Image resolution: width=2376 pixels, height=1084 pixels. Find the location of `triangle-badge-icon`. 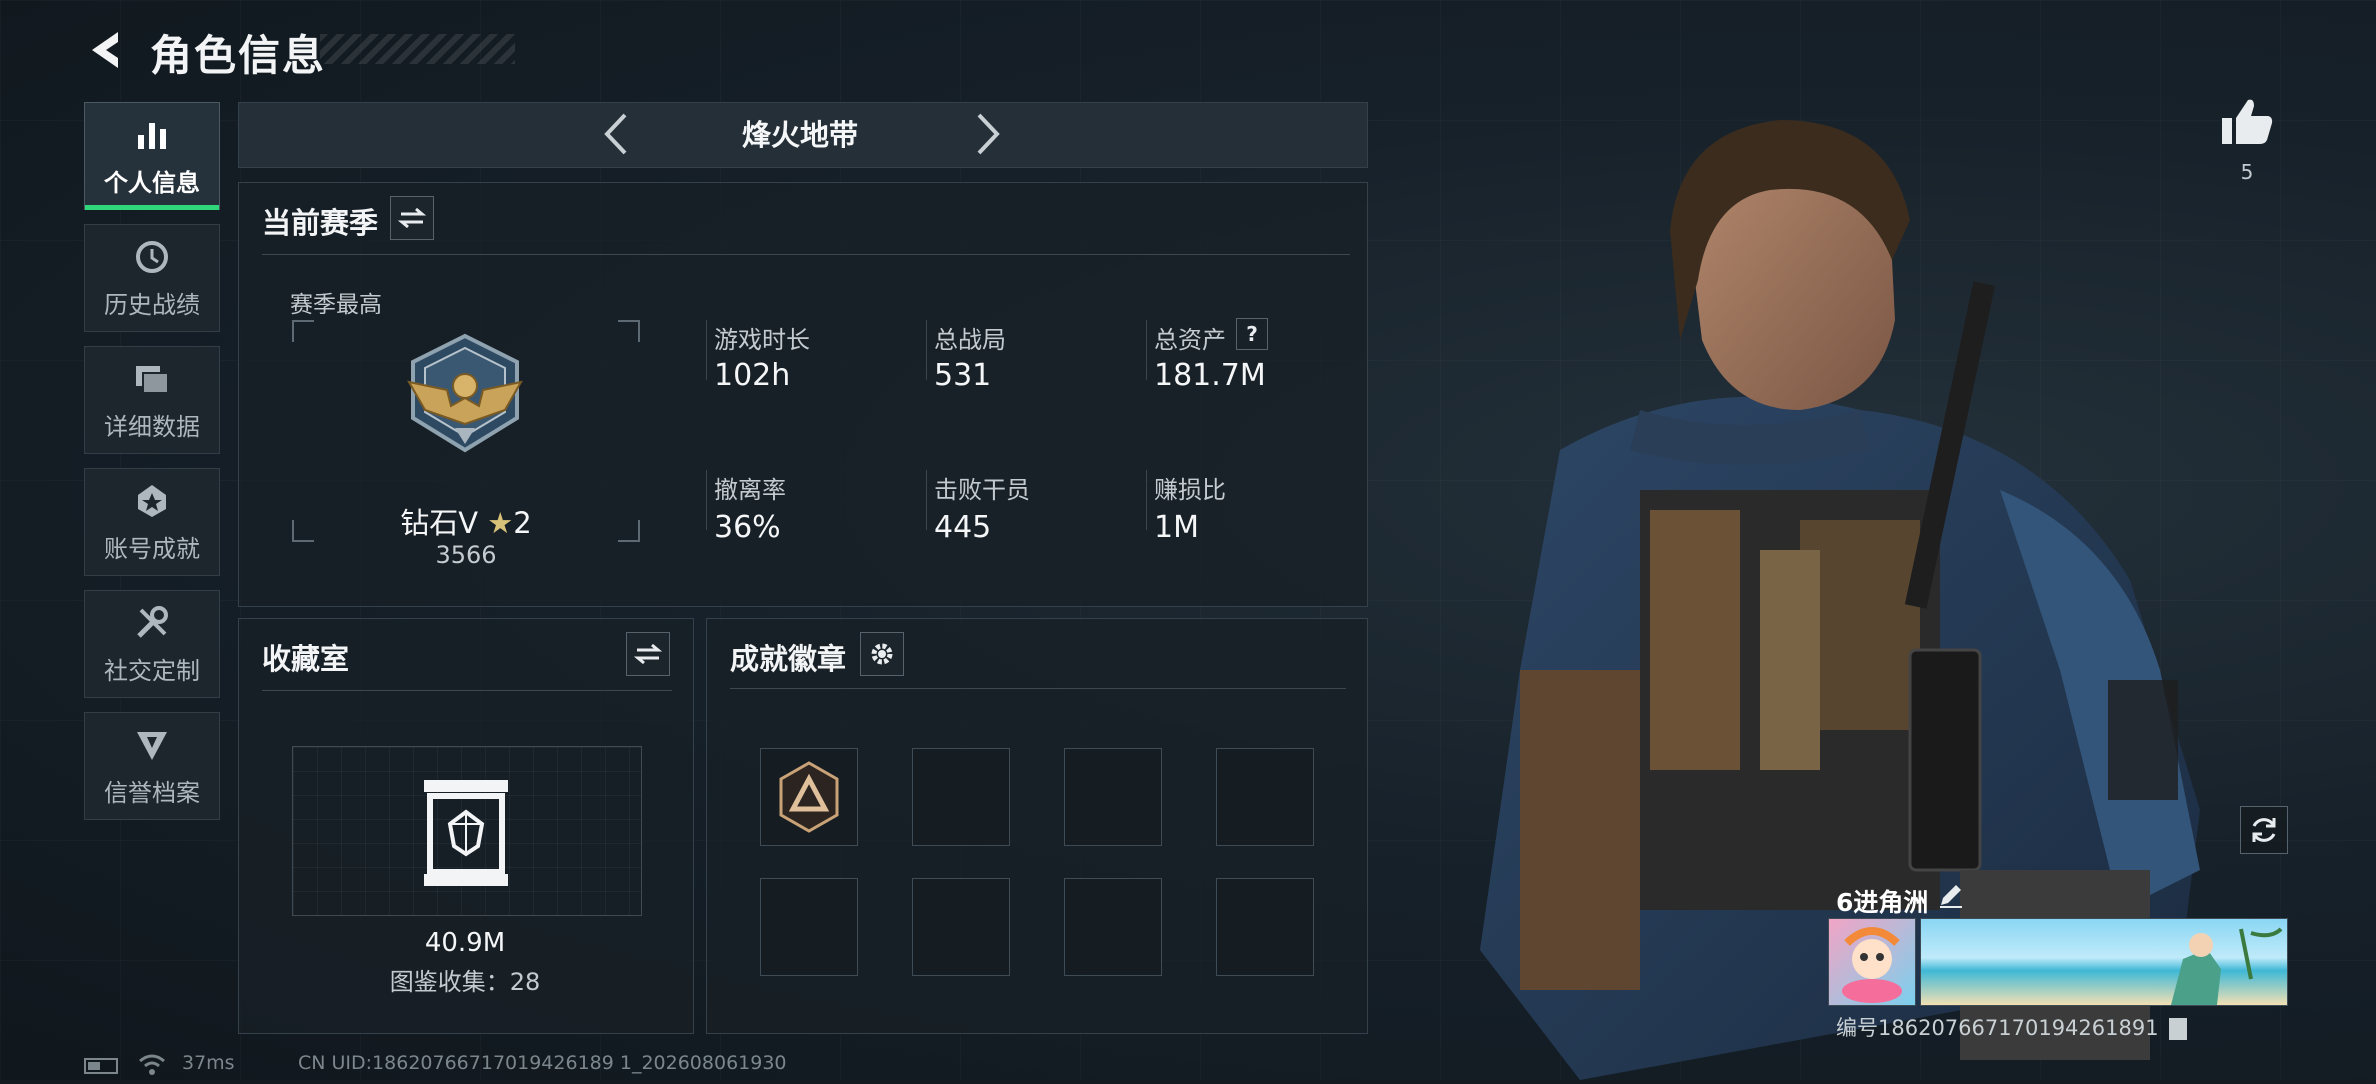

triangle-badge-icon is located at coordinates (809, 797).